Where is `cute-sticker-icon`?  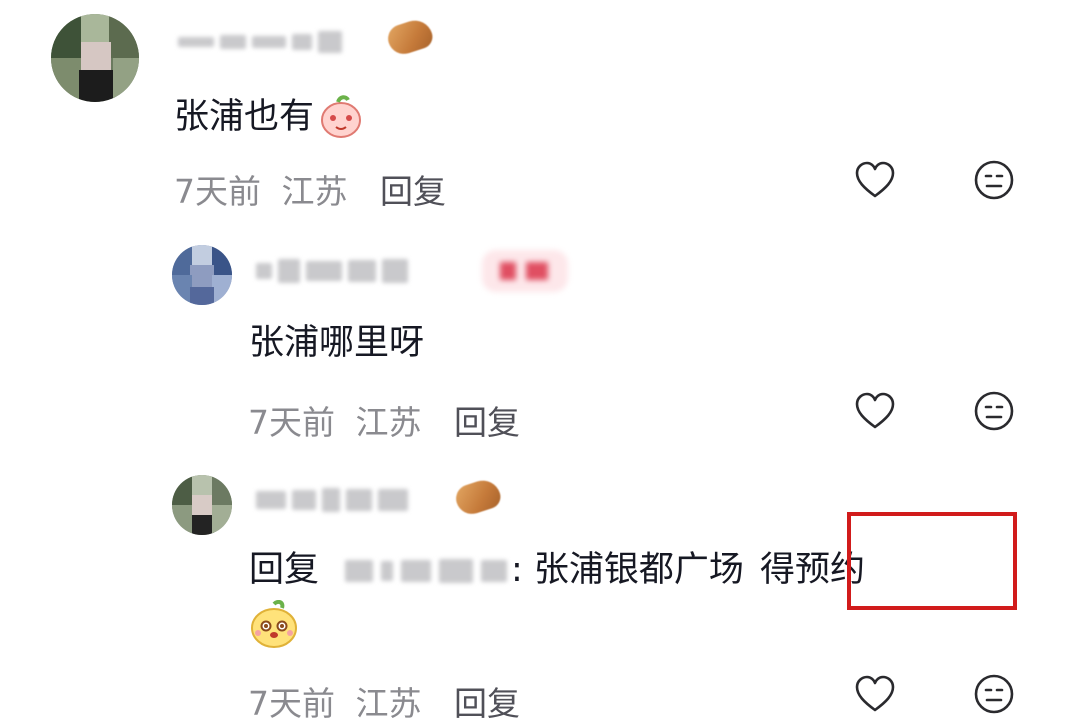 cute-sticker-icon is located at coordinates (274, 624).